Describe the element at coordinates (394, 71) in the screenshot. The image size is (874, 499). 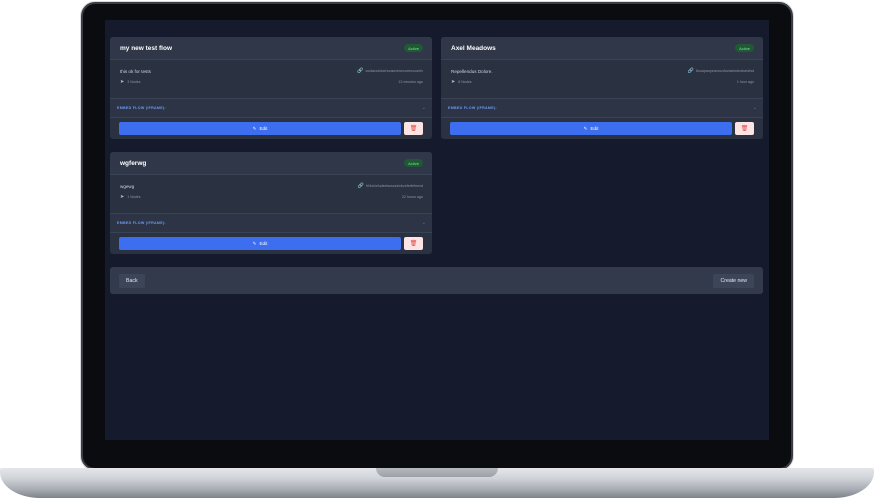
I see `flow-id-text: cuidazcbduchousezeoecurmccovcfv` at that location.